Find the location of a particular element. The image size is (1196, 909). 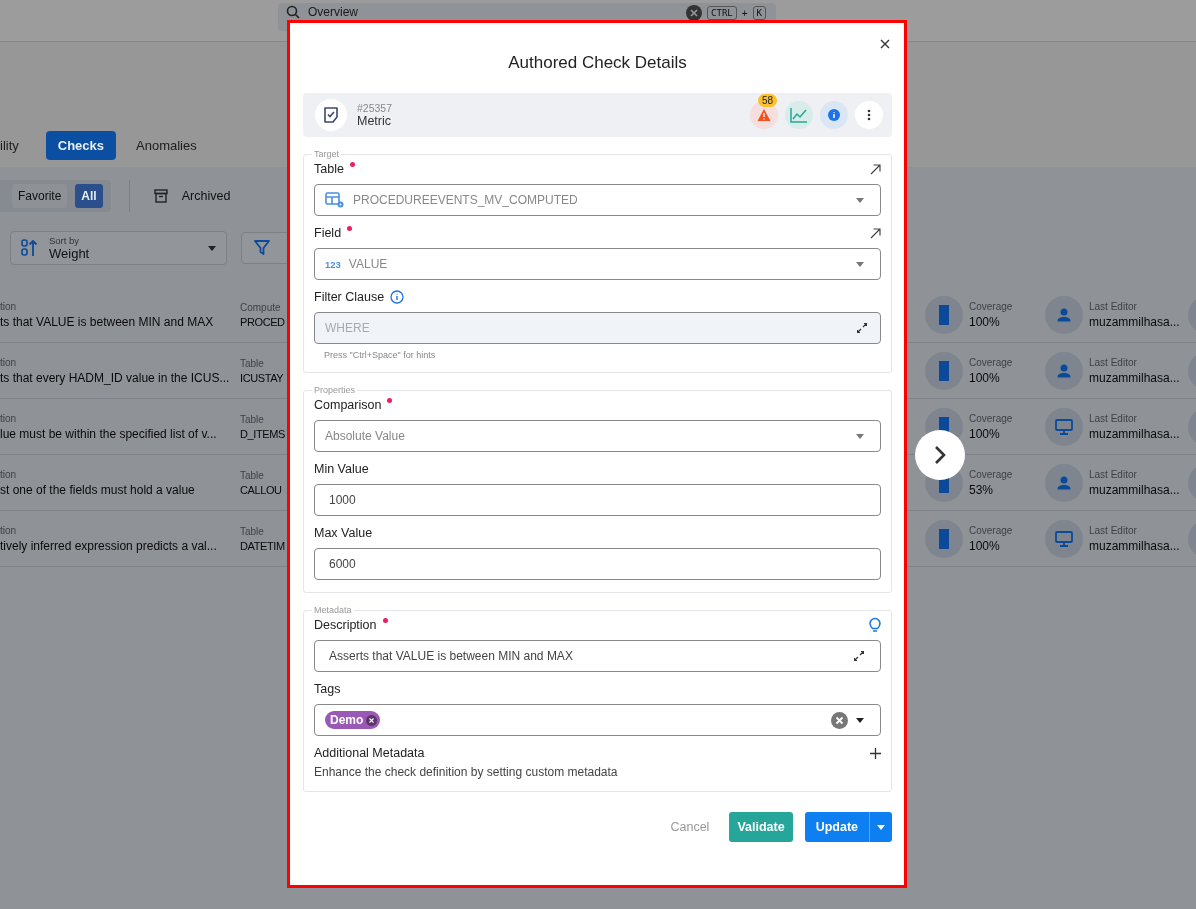

select-field: PROCEDUREEVENTS_MV_COMPUTED is located at coordinates (597, 200).